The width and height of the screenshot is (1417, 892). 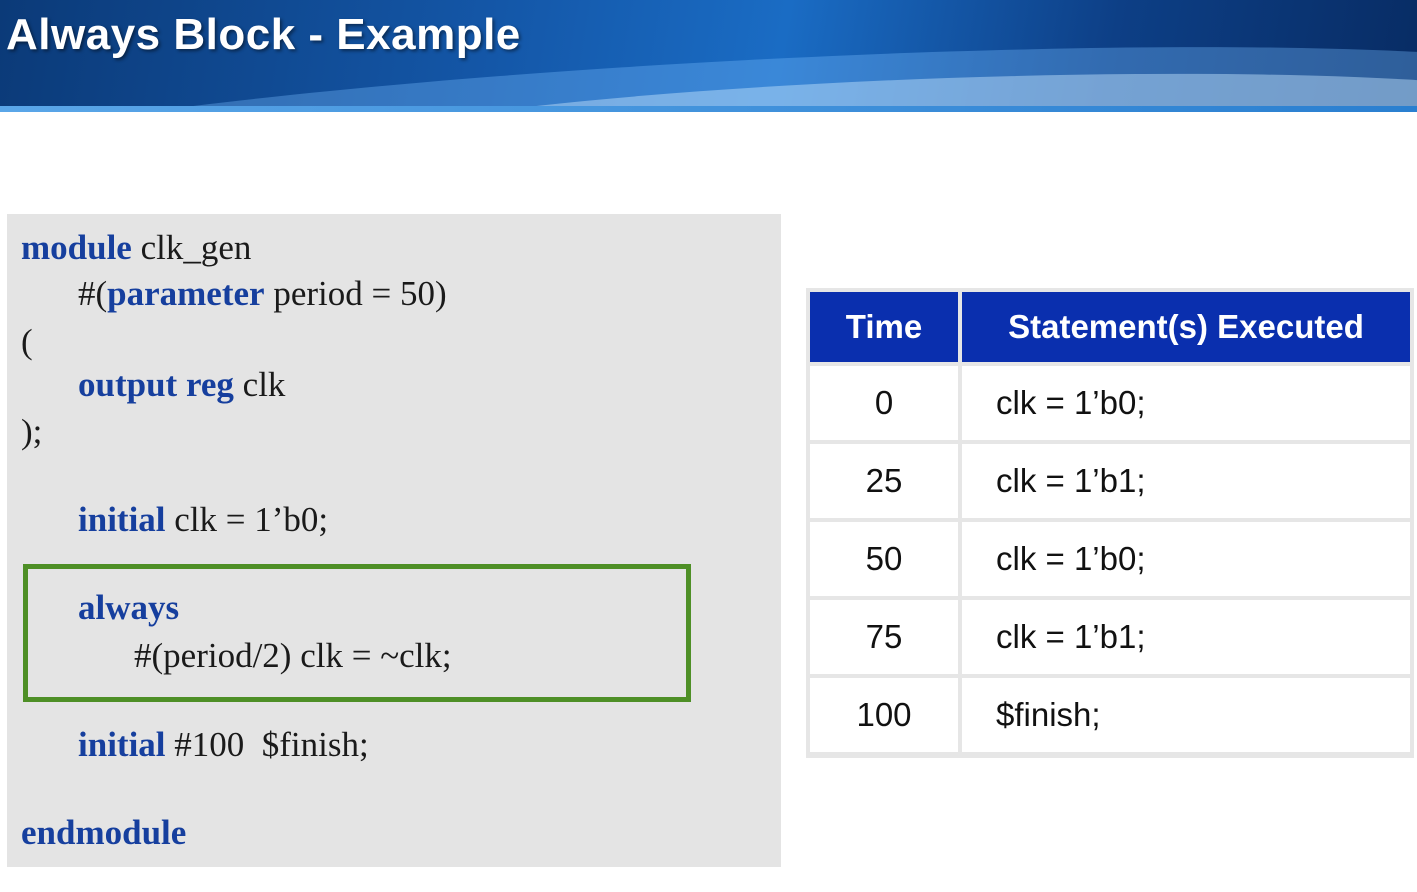 What do you see at coordinates (708, 109) in the screenshot?
I see `header-underline` at bounding box center [708, 109].